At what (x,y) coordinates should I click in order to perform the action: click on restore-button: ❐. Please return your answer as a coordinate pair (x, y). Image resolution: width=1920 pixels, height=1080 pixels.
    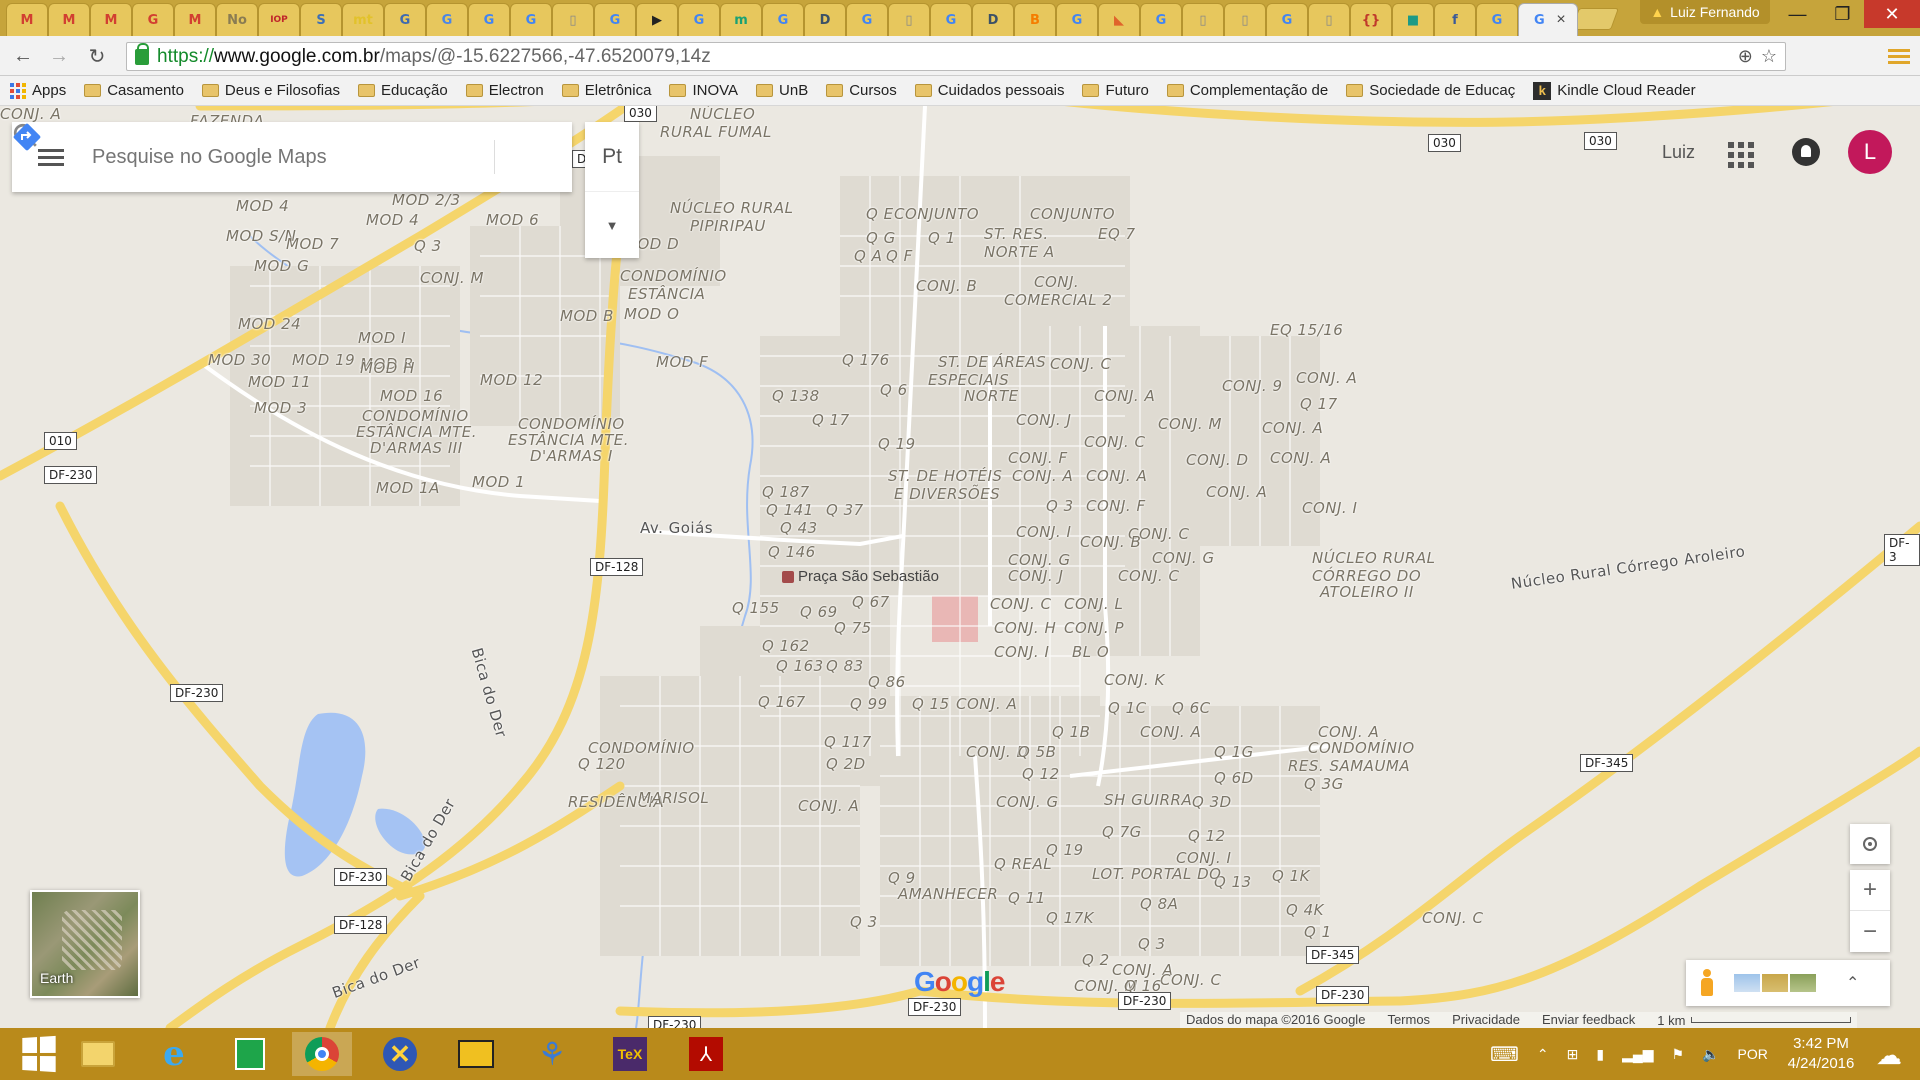
    Looking at the image, I should click on (1842, 14).